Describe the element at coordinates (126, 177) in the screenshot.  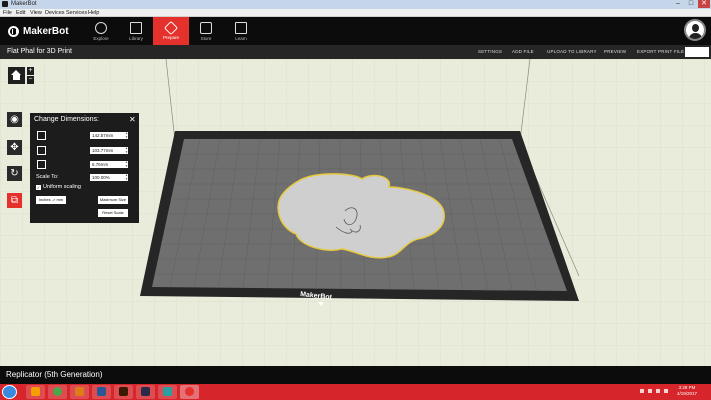
I see `scale-stepper: ▲ ▼` at that location.